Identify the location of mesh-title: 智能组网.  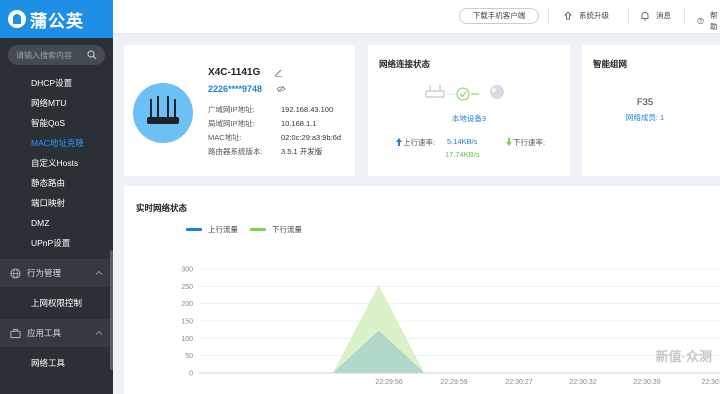
(610, 64).